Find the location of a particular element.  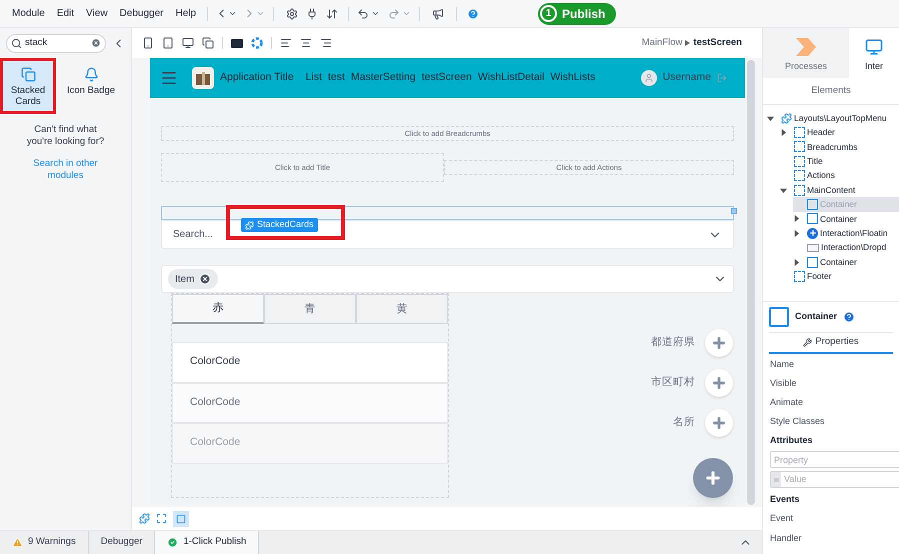

megaphone-icon is located at coordinates (438, 14).